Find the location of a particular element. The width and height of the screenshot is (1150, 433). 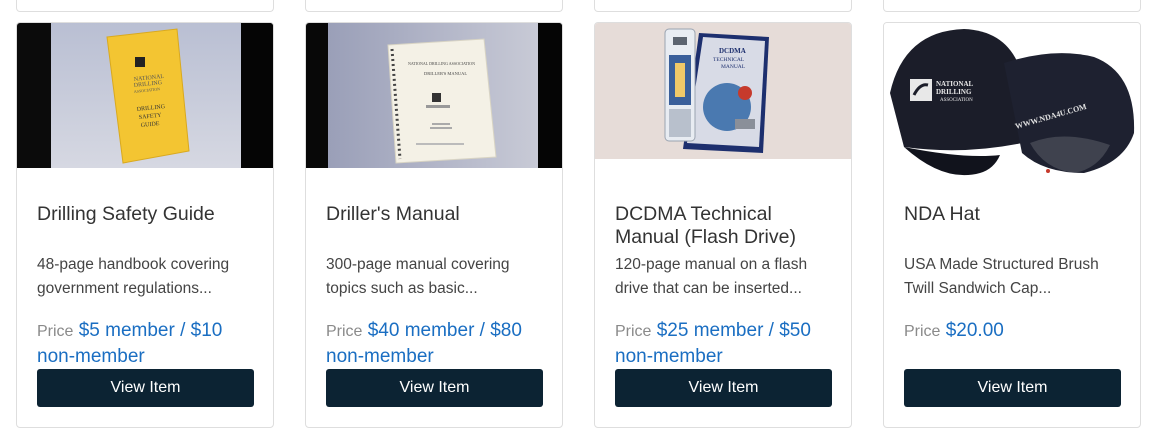

svg-text: DRILLING is located at coordinates (954, 92).